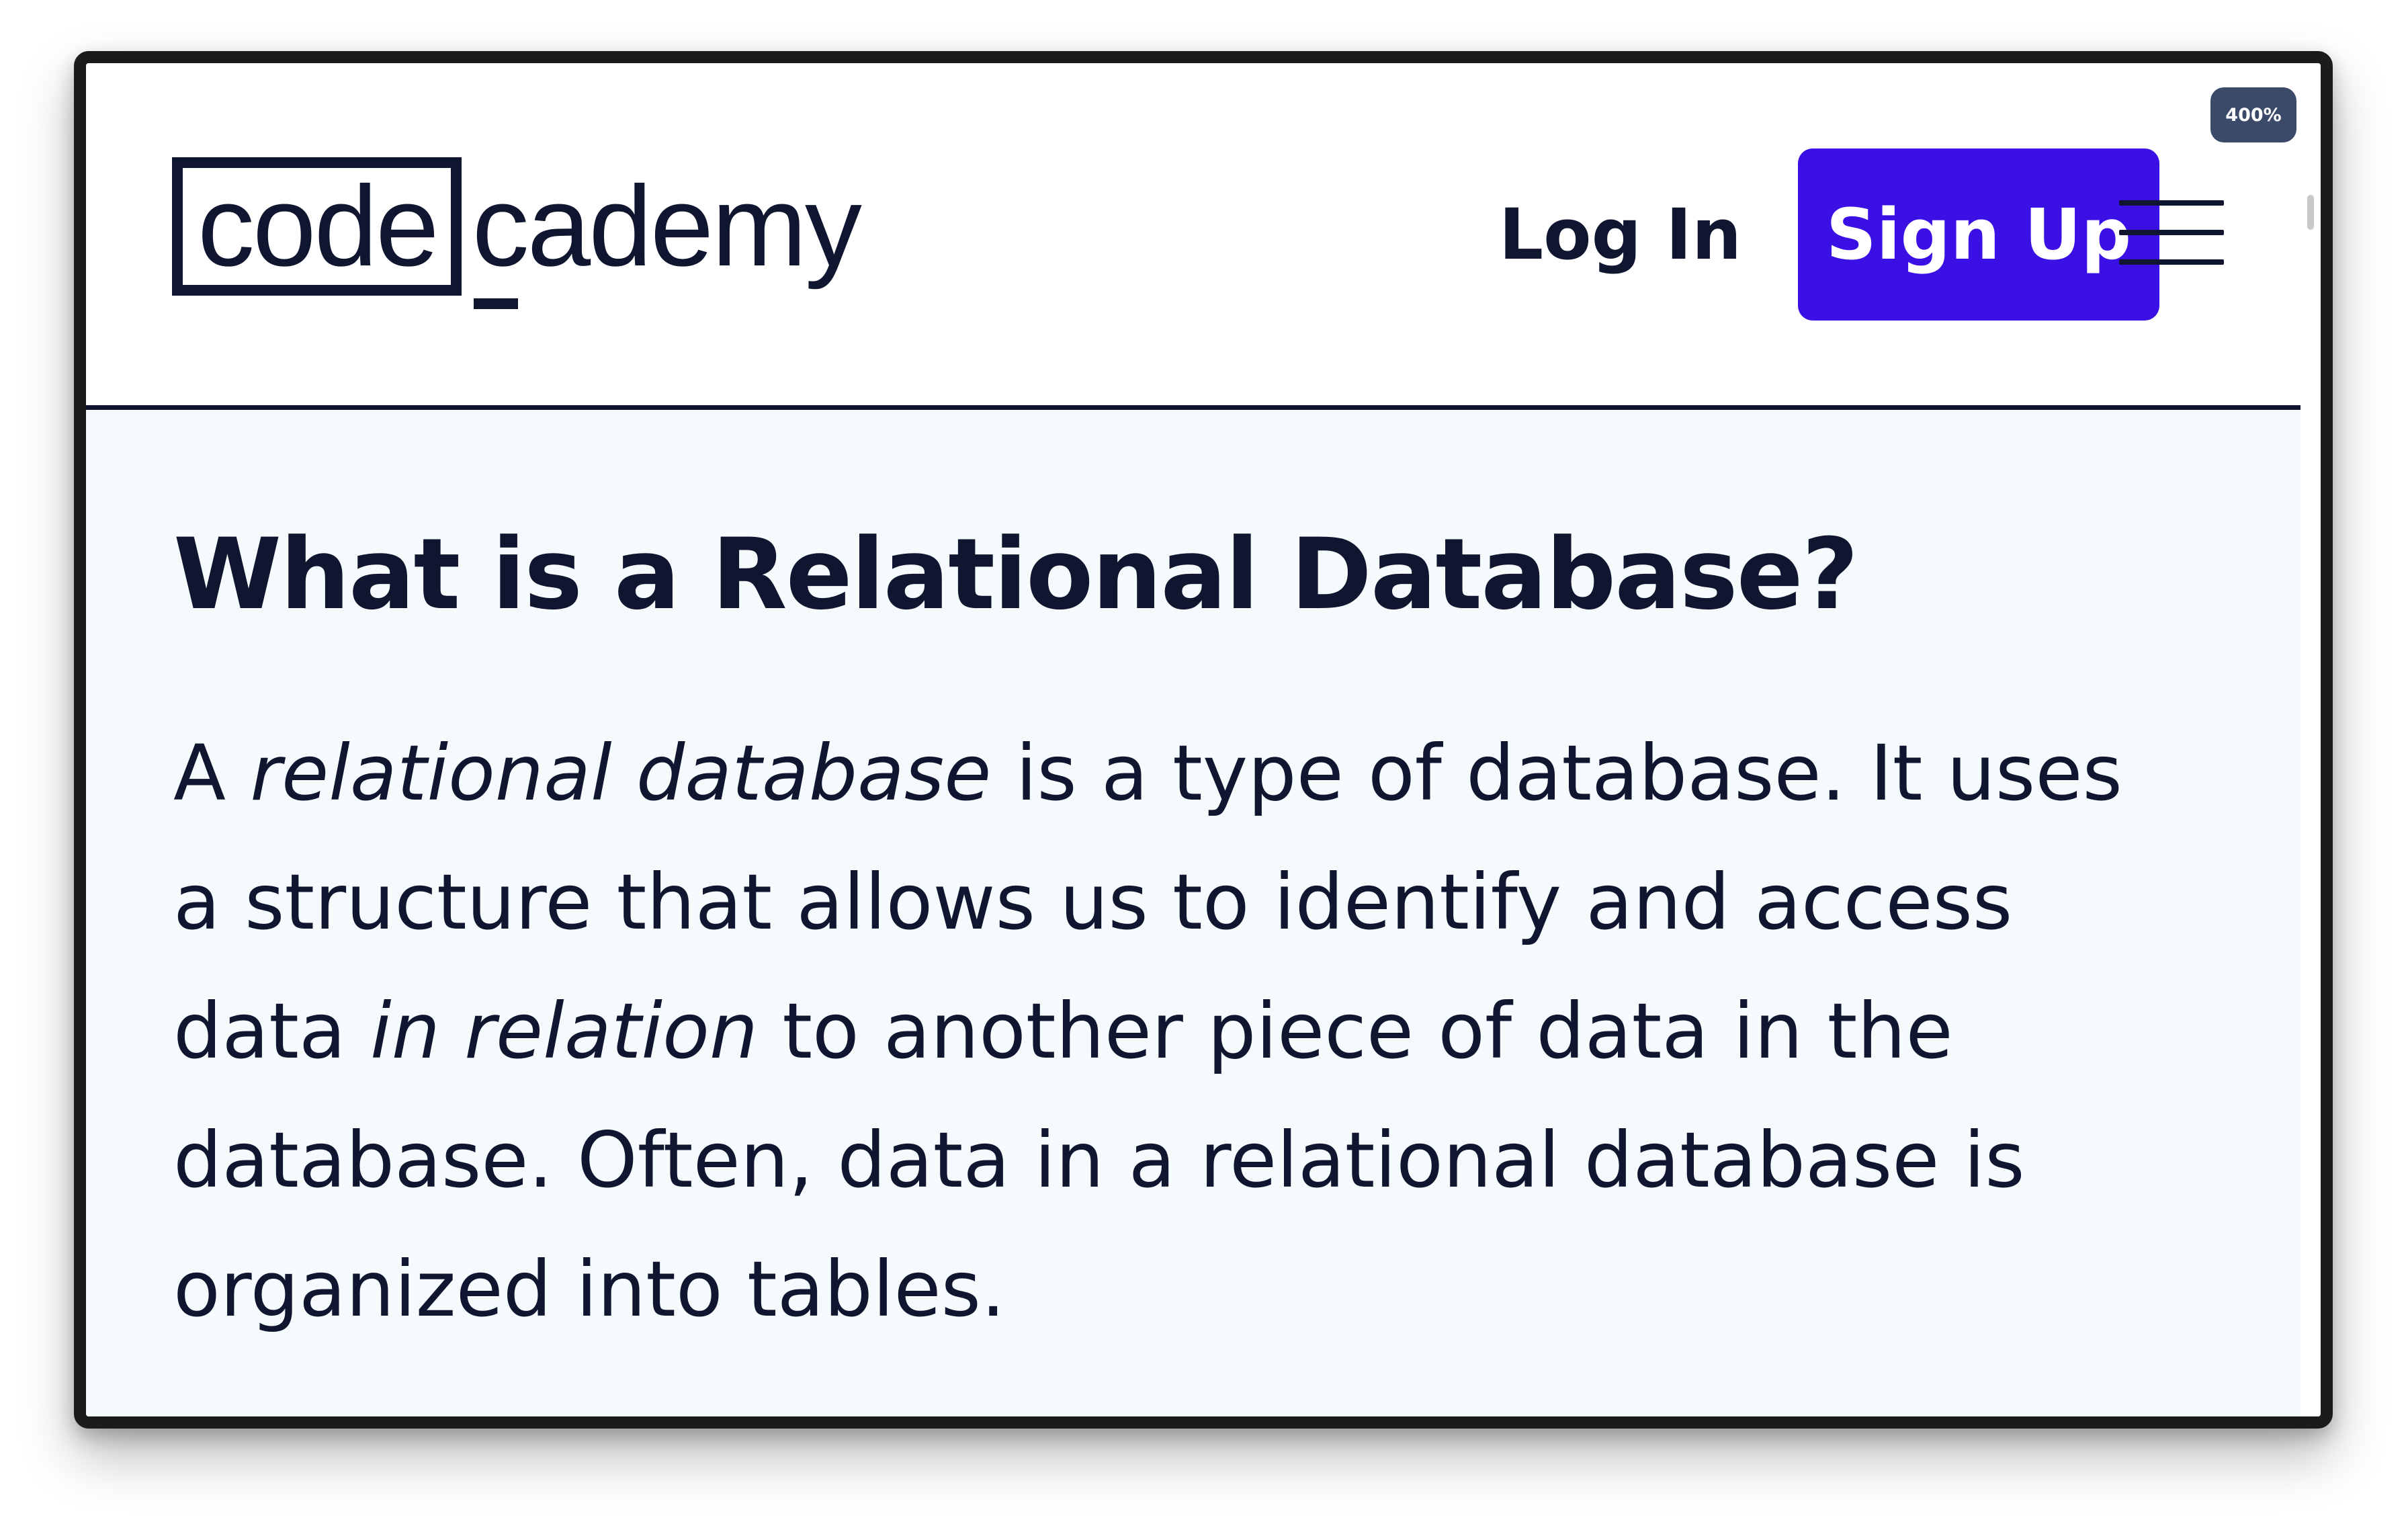 This screenshot has width=2408, height=1528. I want to click on vertical-scrollbar, so click(2310, 739).